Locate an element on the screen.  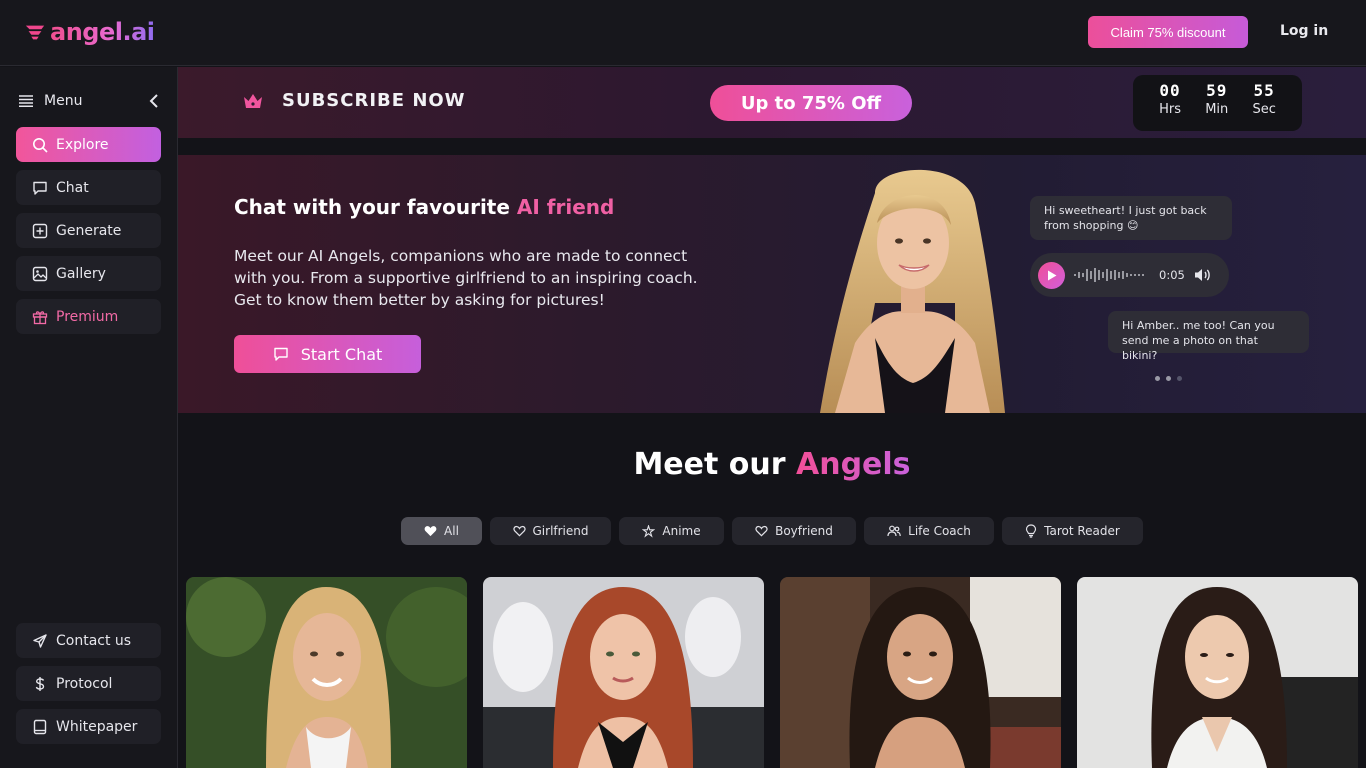
hero-portrait-image is located at coordinates (912, 291).